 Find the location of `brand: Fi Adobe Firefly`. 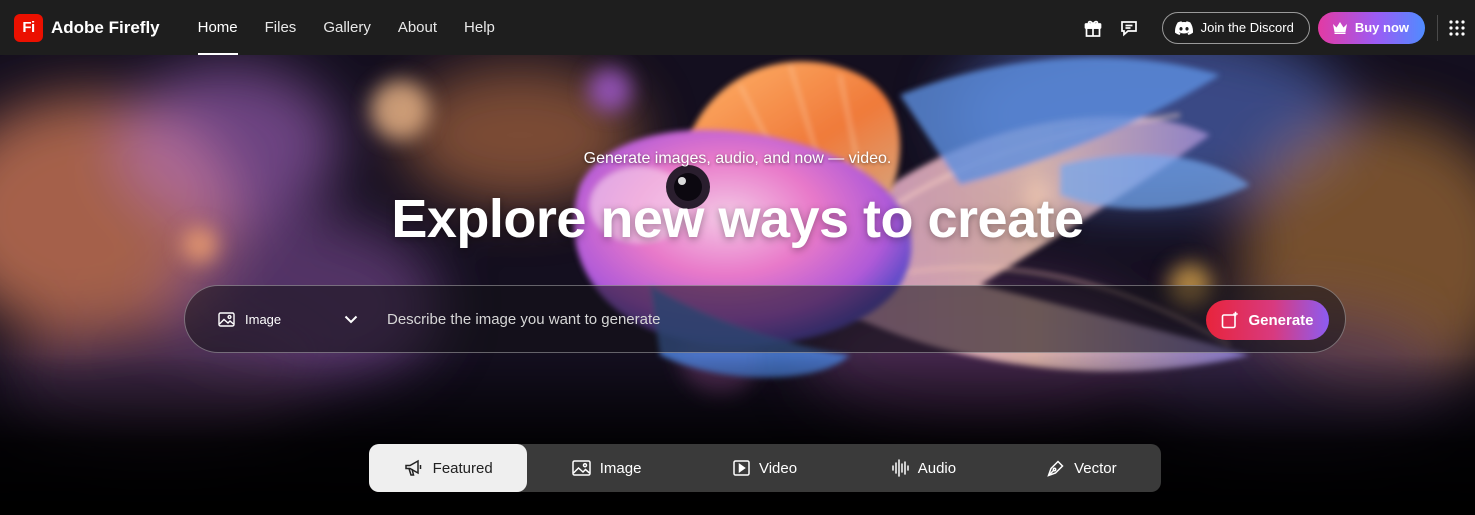

brand: Fi Adobe Firefly is located at coordinates (87, 27).